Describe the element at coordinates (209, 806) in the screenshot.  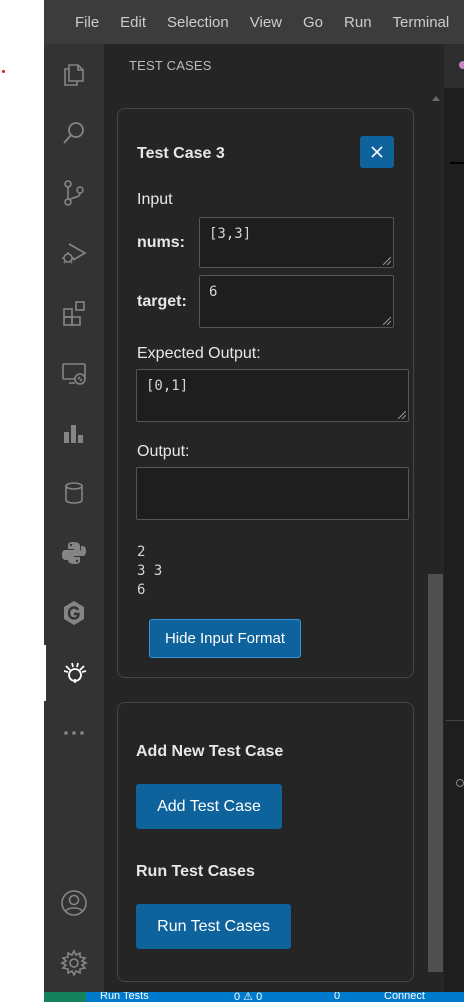
I see `add-test-case-button: Add Test Case` at that location.